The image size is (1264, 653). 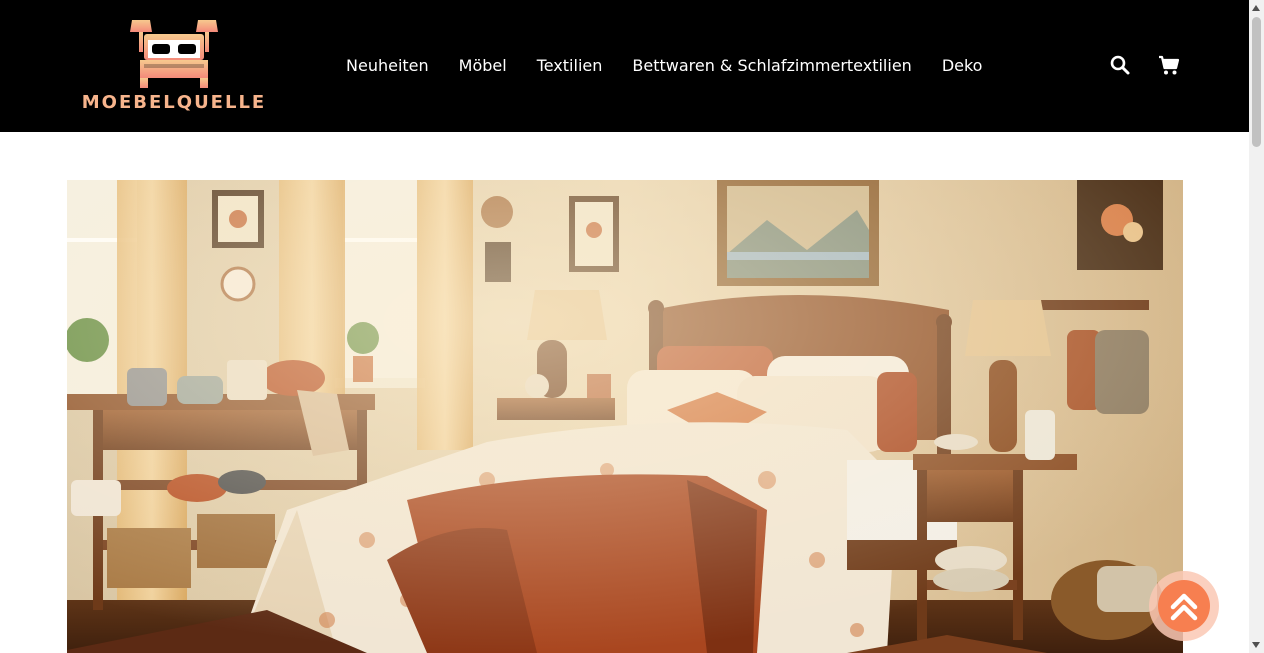 I want to click on brand-name: MOEBELQUELLE, so click(x=174, y=102).